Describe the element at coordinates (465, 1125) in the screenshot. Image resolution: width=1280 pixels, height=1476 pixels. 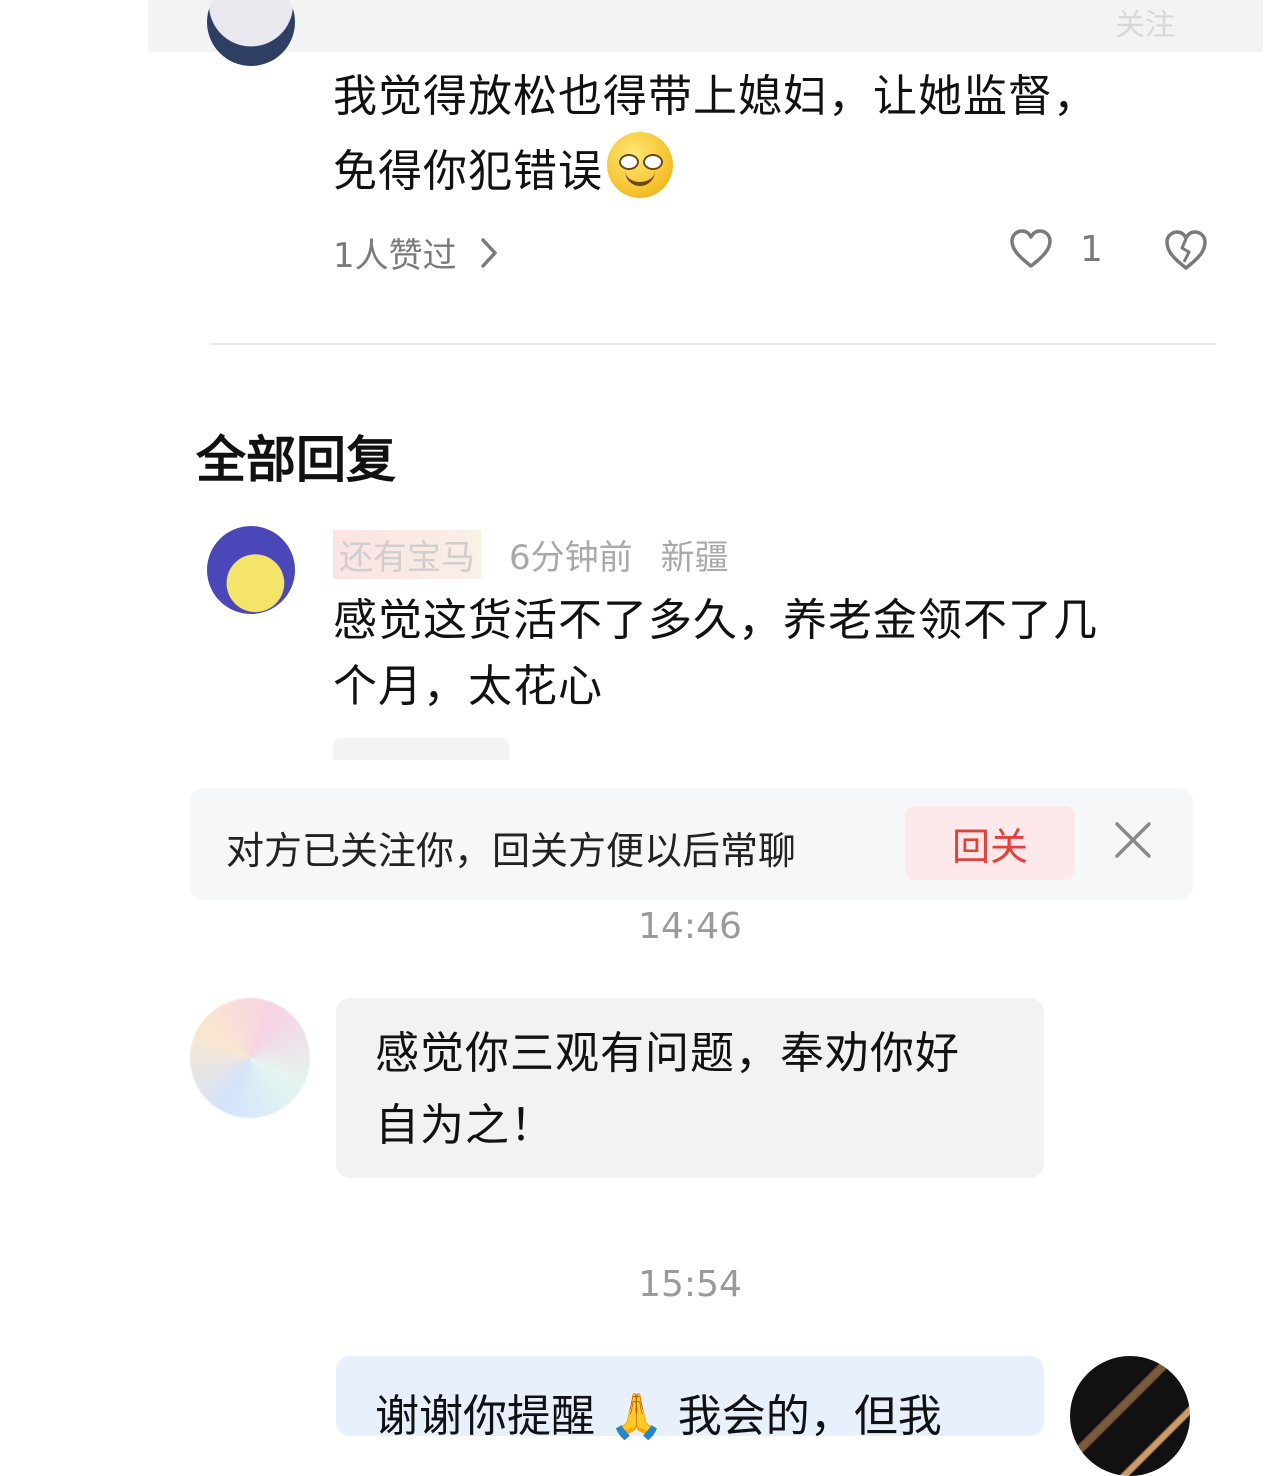
I see `message-line-2: 自为之！` at that location.